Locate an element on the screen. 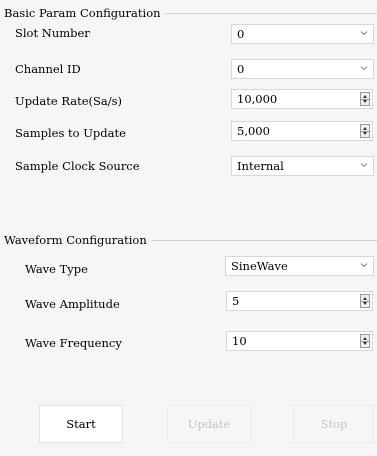  slot-number-value: 0 is located at coordinates (241, 34).